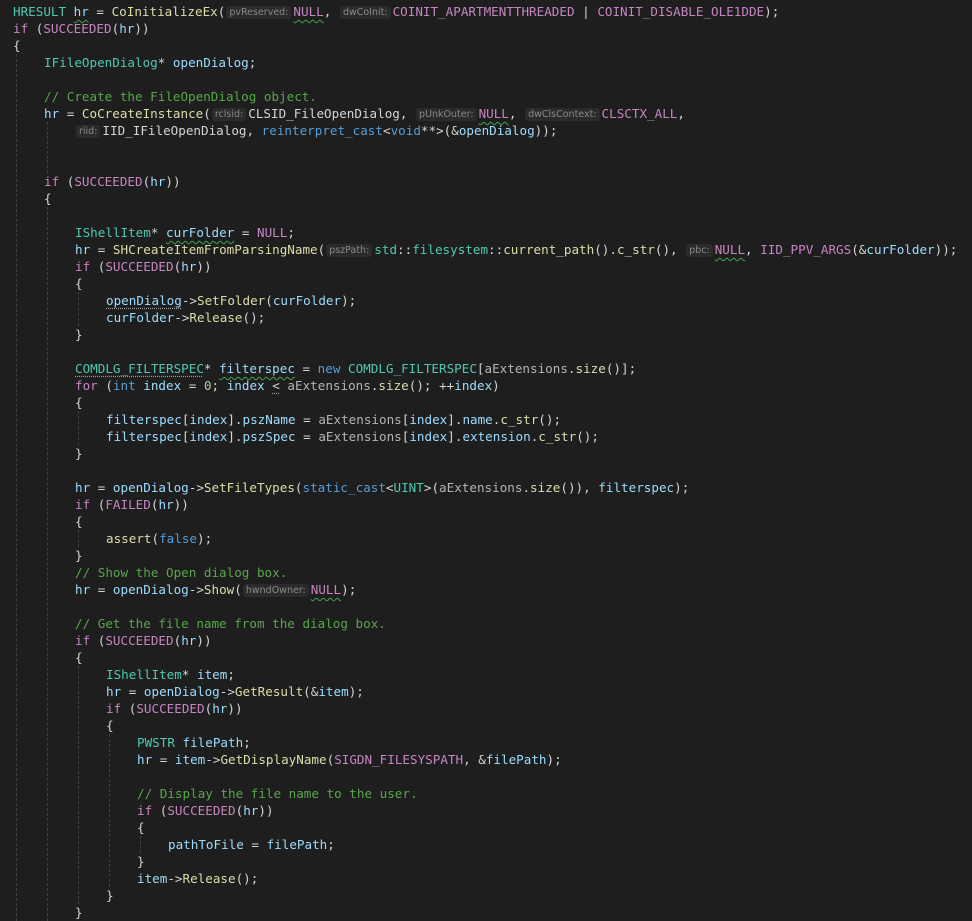  I want to click on inlay-hint: pvReserved:, so click(259, 12).